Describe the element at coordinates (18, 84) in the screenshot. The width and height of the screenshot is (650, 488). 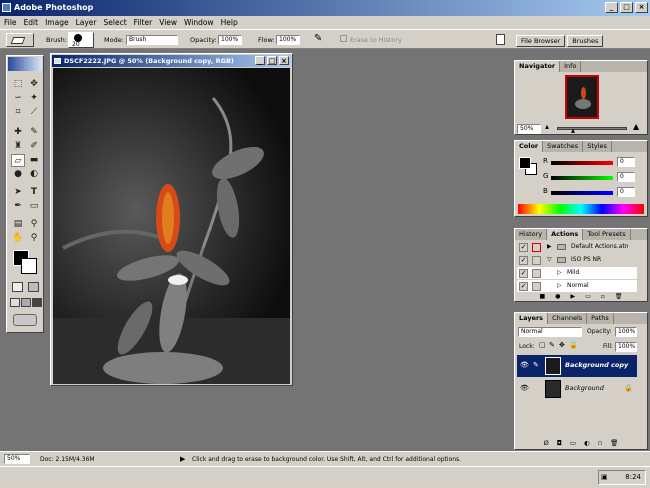
I see `marquee-tool-icon: ⬚` at that location.